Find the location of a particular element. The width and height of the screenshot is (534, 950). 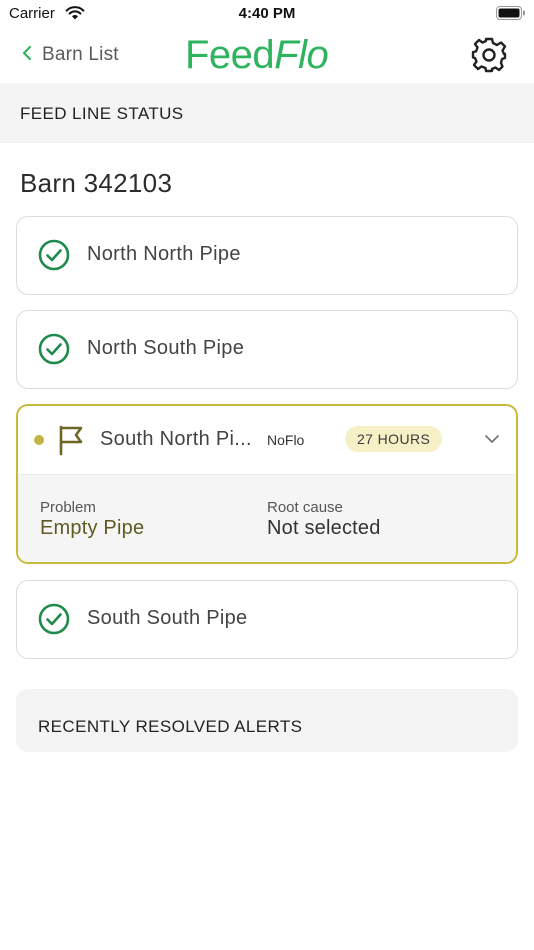

unread-dot is located at coordinates (39, 440).